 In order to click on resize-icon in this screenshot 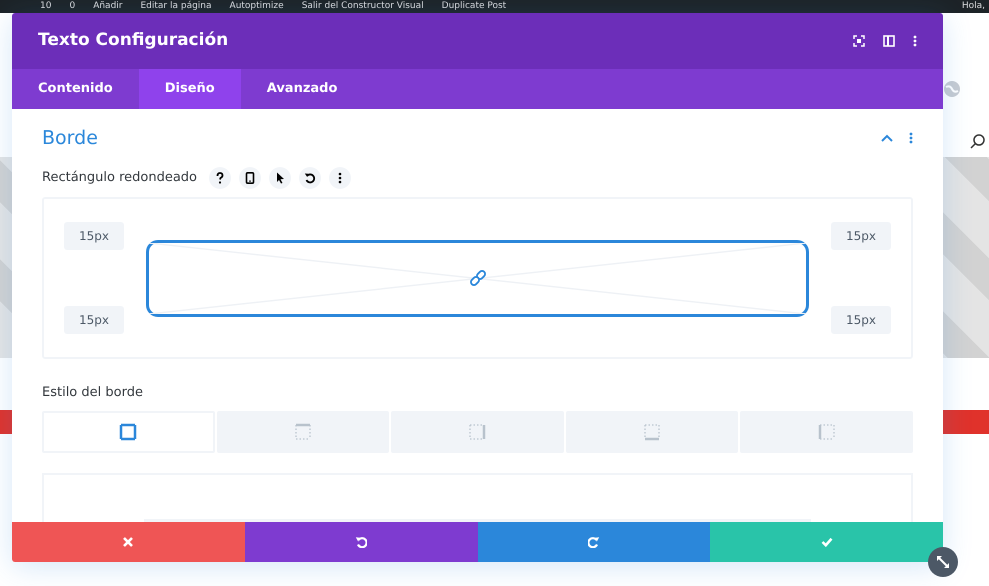, I will do `click(943, 562)`.